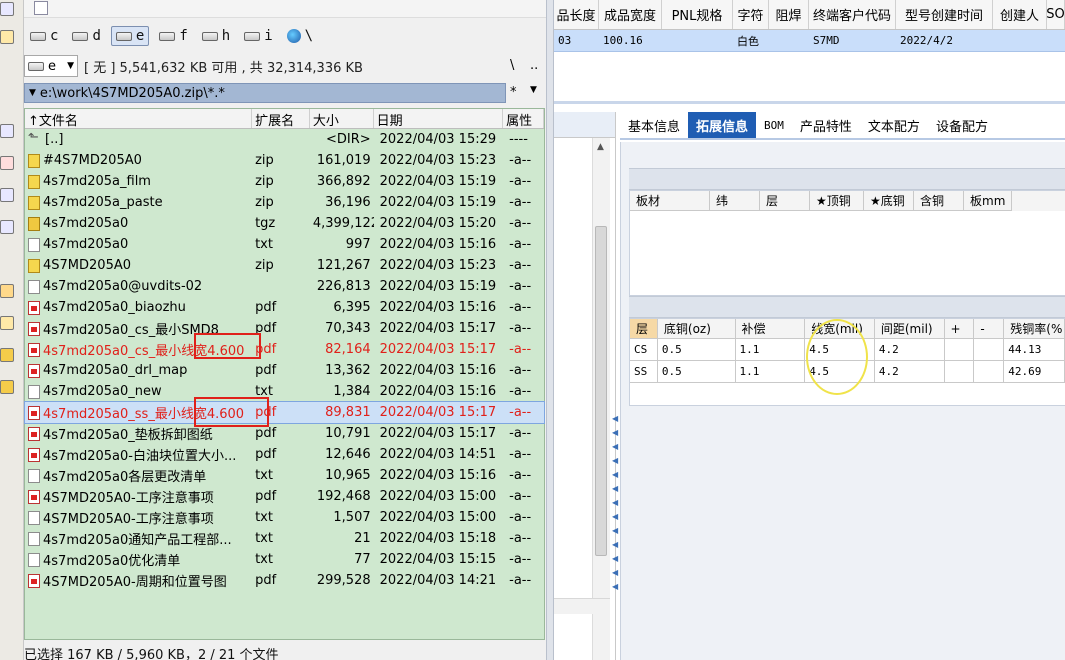 The height and width of the screenshot is (660, 1065). What do you see at coordinates (7, 291) in the screenshot?
I see `package-icon` at bounding box center [7, 291].